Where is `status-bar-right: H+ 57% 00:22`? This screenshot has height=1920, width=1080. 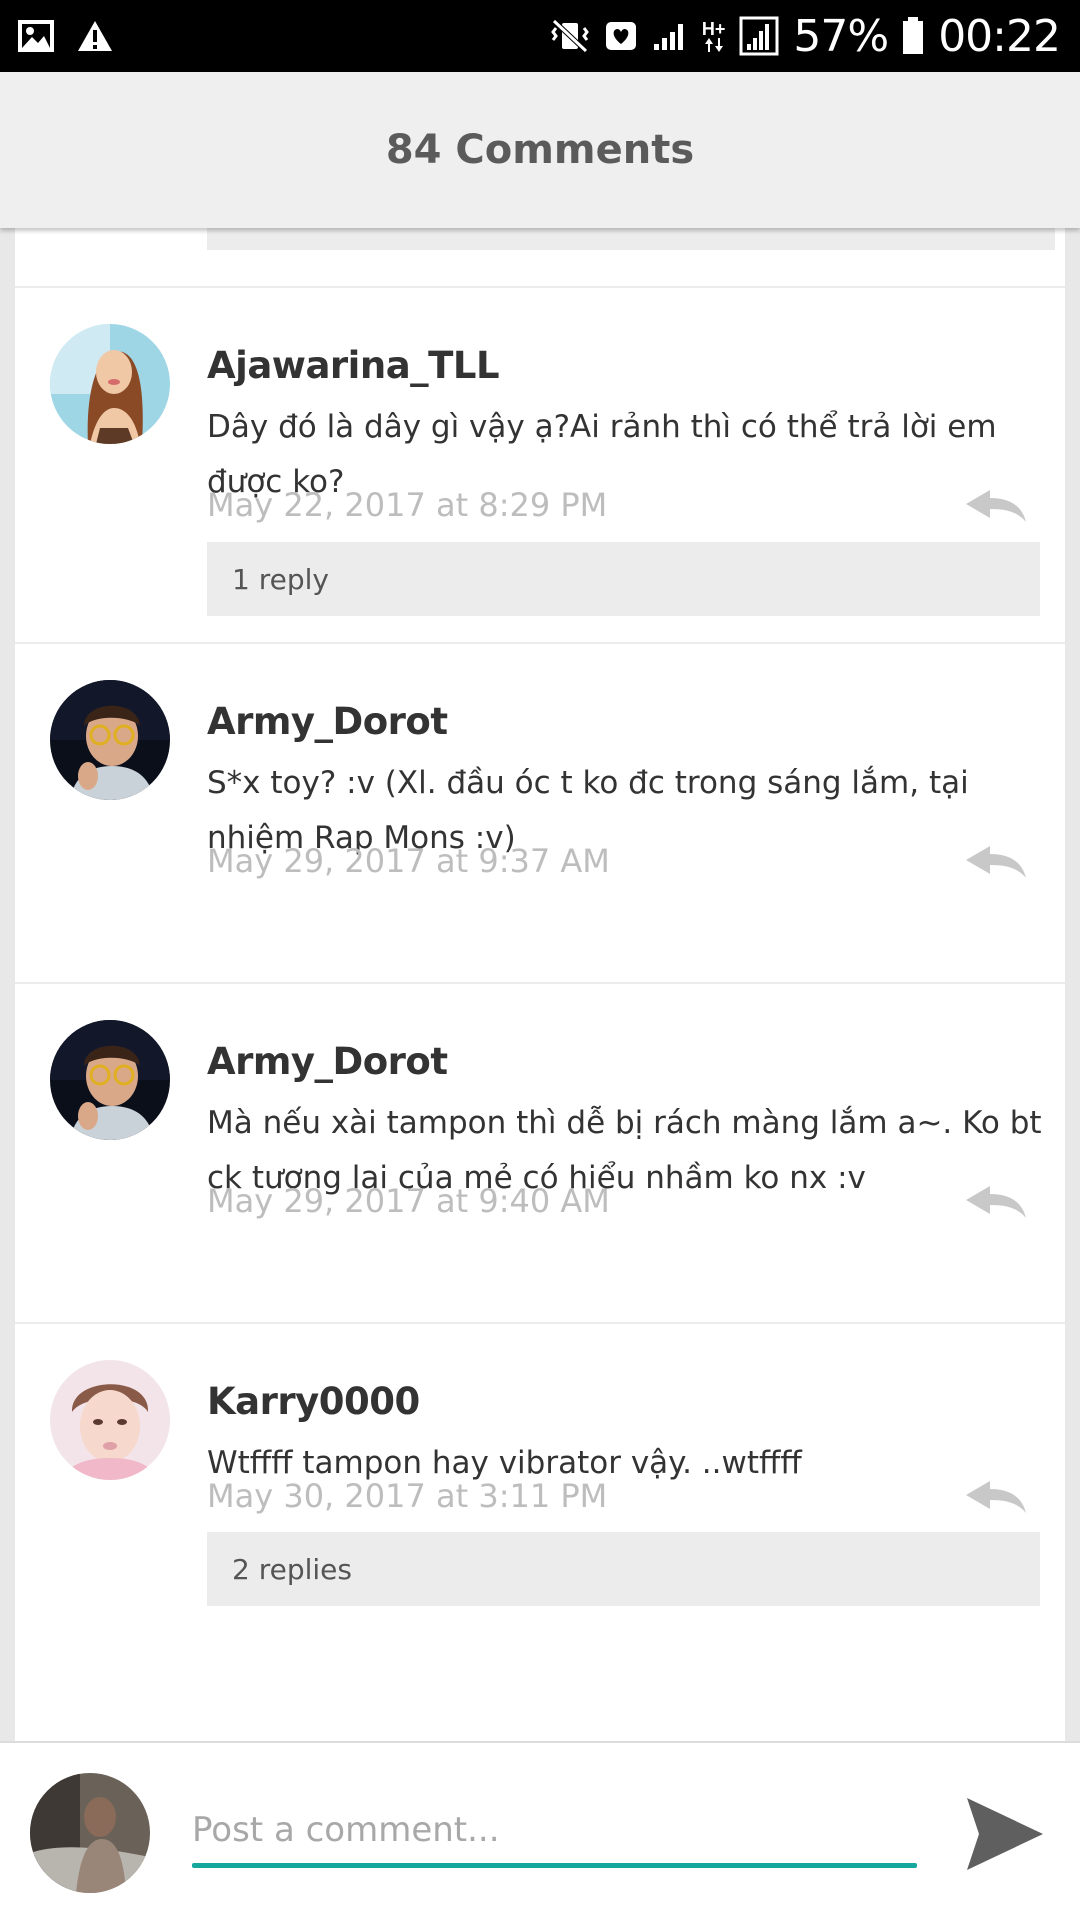 status-bar-right: H+ 57% 00:22 is located at coordinates (798, 36).